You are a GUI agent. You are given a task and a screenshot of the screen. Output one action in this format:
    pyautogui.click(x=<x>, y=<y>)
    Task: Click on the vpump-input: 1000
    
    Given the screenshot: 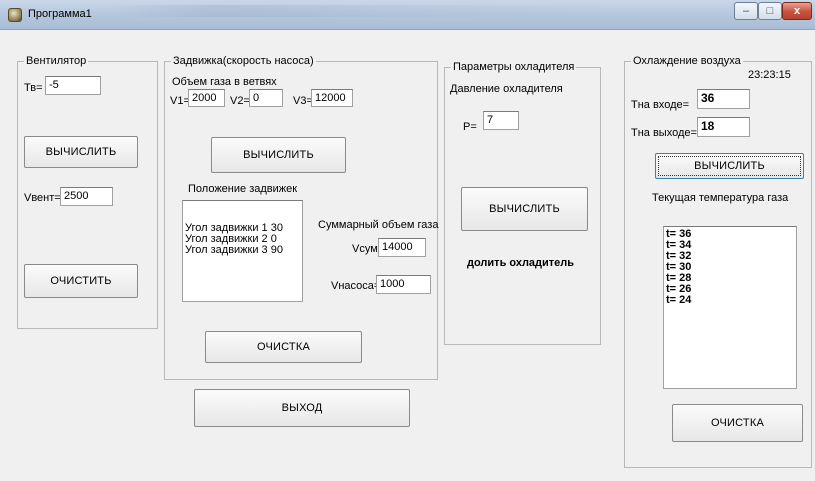 What is the action you would take?
    pyautogui.click(x=403, y=284)
    